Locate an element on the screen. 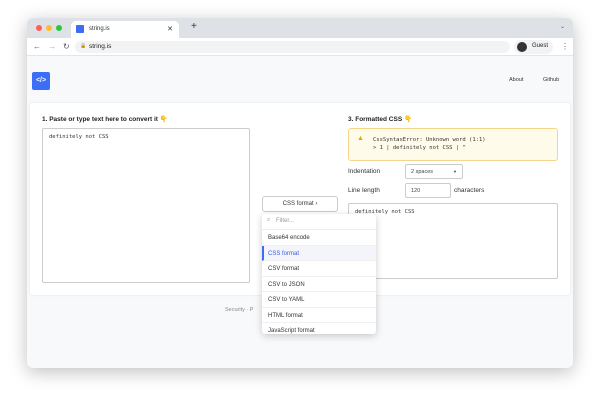 The image size is (600, 405). github-link: Github is located at coordinates (551, 80).